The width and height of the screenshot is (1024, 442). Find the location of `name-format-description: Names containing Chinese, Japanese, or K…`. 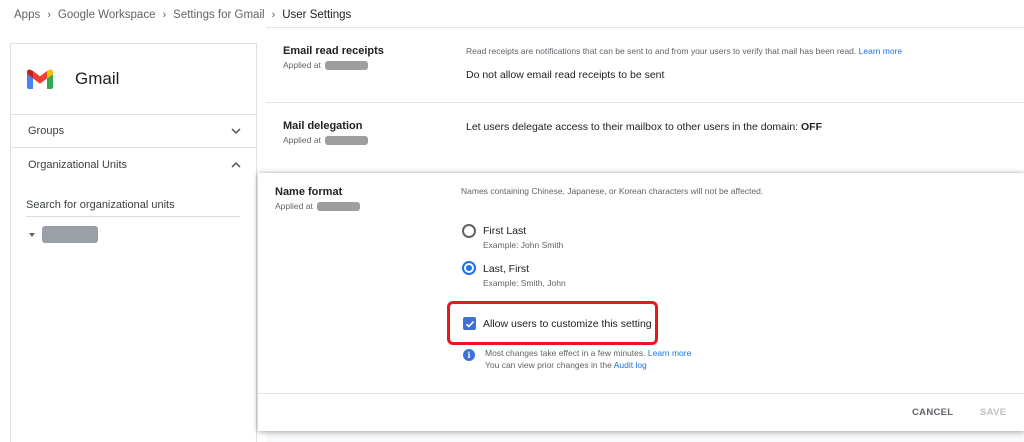

name-format-description: Names containing Chinese, Japanese, or K… is located at coordinates (612, 191).